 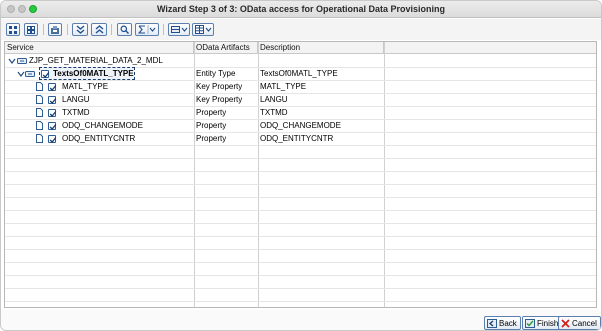 I want to click on tree-node-label: ZJP_GET_MATERIAL_DATA_2_MDL, so click(x=96, y=60).